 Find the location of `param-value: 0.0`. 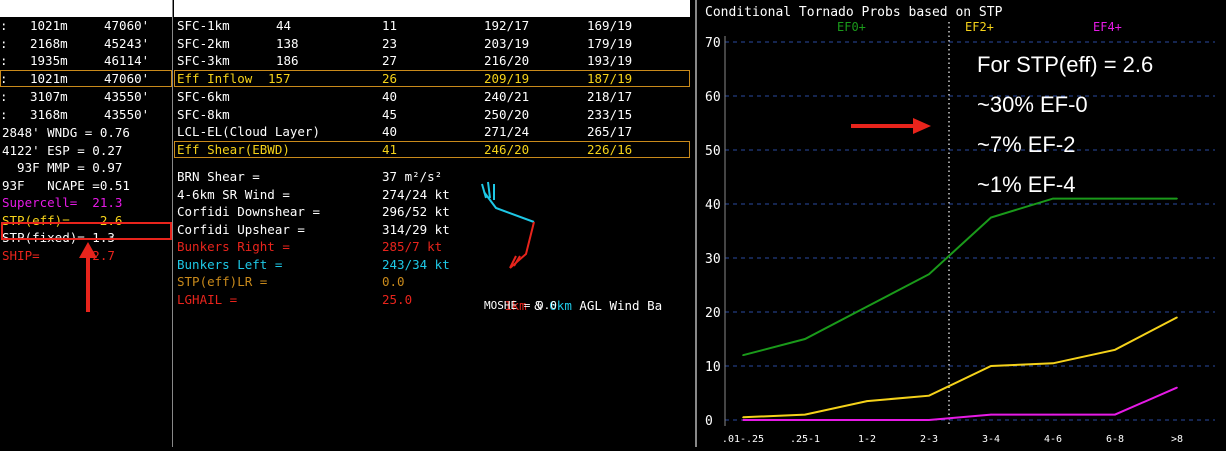

param-value: 0.0 is located at coordinates (393, 281).